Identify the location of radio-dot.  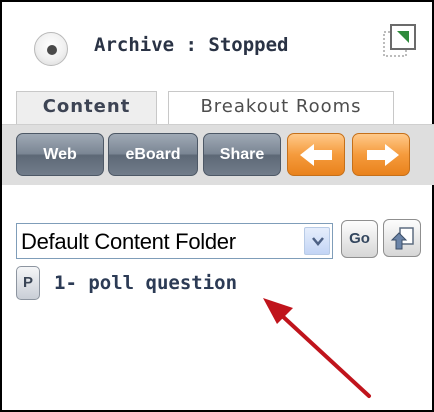
(52, 50).